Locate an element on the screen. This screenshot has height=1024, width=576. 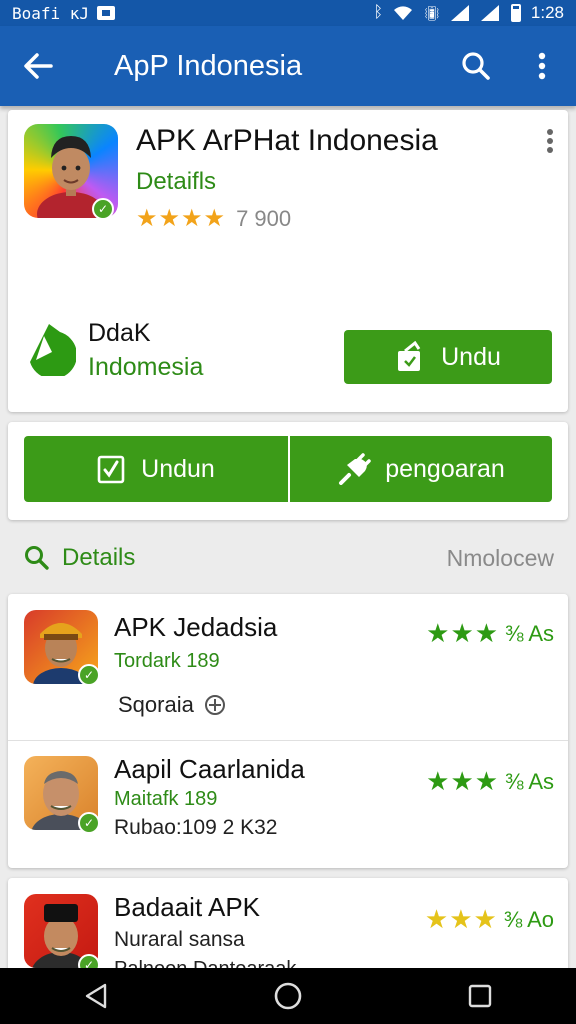
manage-label: pengoaran is located at coordinates (445, 468).